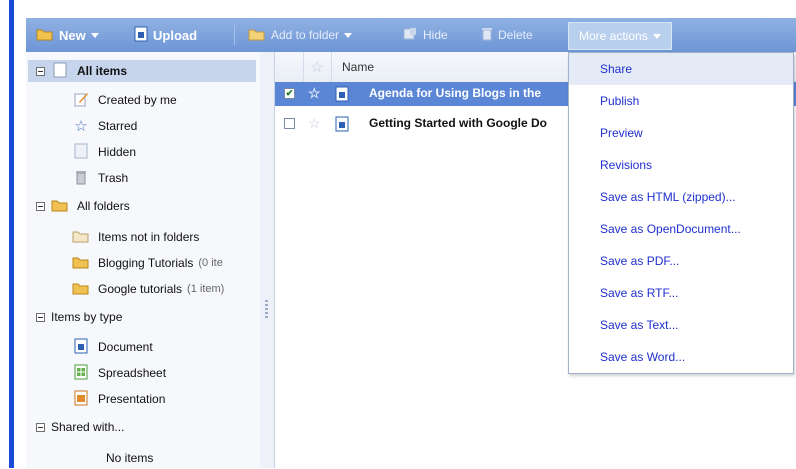 The height and width of the screenshot is (469, 796). Describe the element at coordinates (289, 123) in the screenshot. I see `row-checkbox` at that location.